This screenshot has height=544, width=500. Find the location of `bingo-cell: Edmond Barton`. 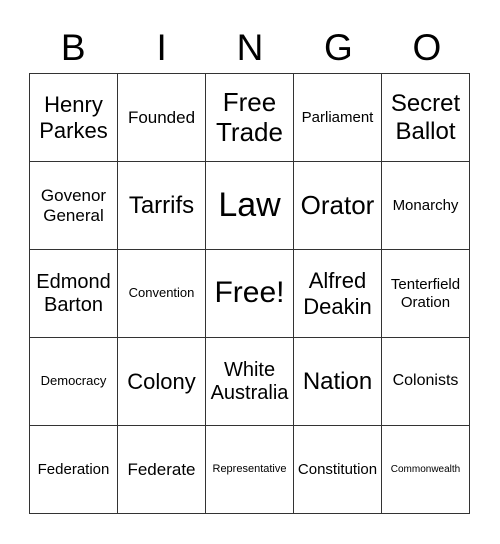

bingo-cell: Edmond Barton is located at coordinates (74, 294).